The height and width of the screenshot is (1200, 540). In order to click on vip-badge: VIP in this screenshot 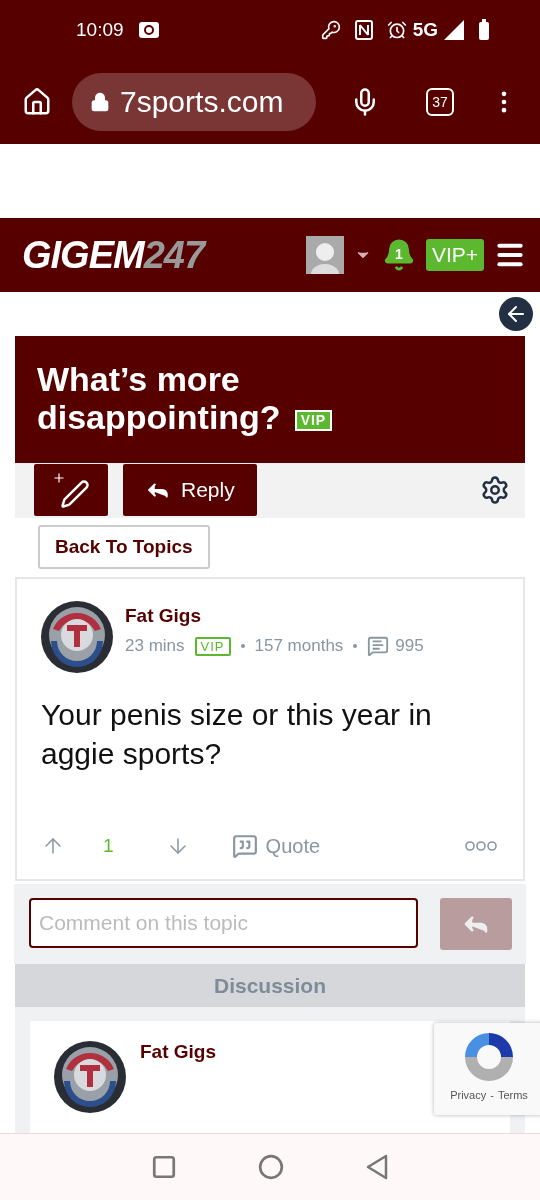, I will do `click(212, 646)`.